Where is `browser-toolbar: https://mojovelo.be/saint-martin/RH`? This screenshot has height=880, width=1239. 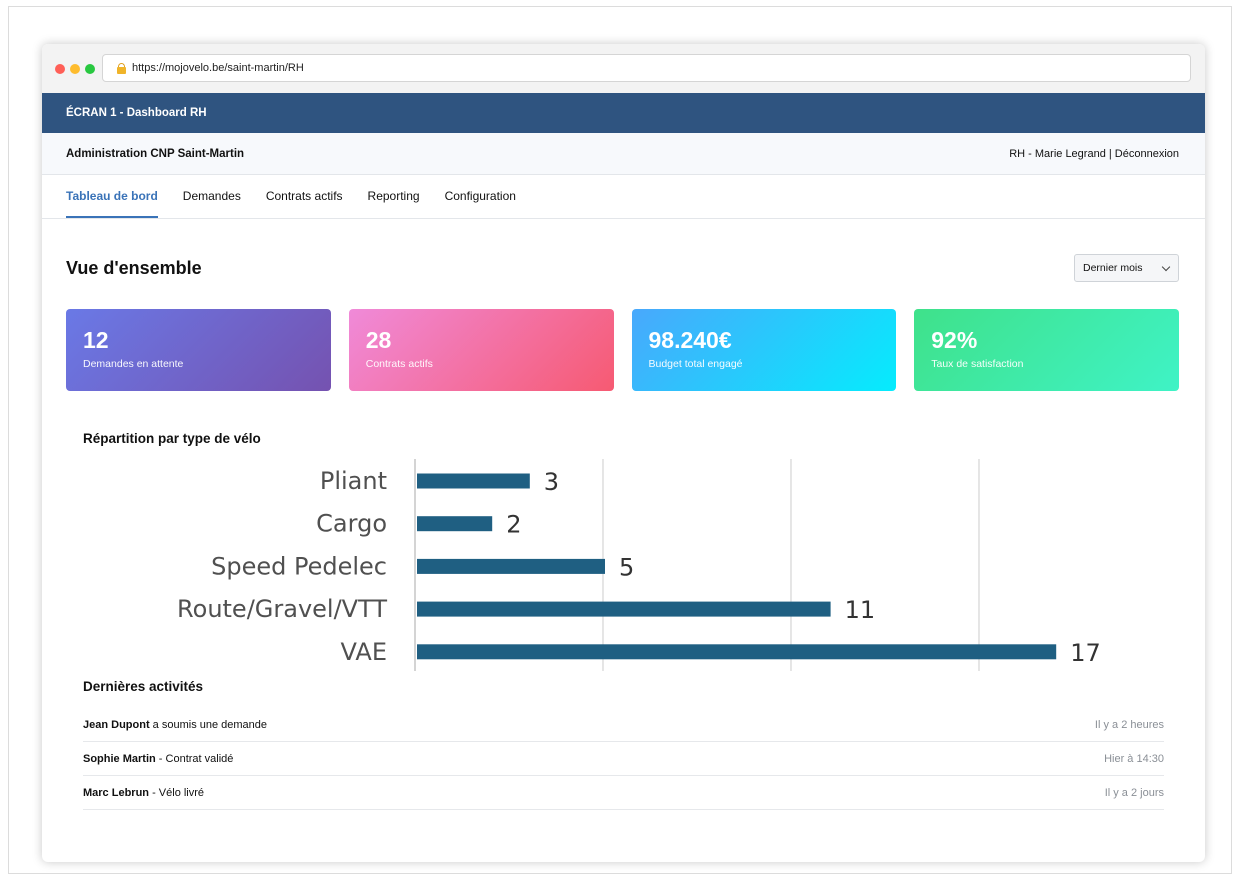
browser-toolbar: https://mojovelo.be/saint-martin/RH is located at coordinates (623, 68).